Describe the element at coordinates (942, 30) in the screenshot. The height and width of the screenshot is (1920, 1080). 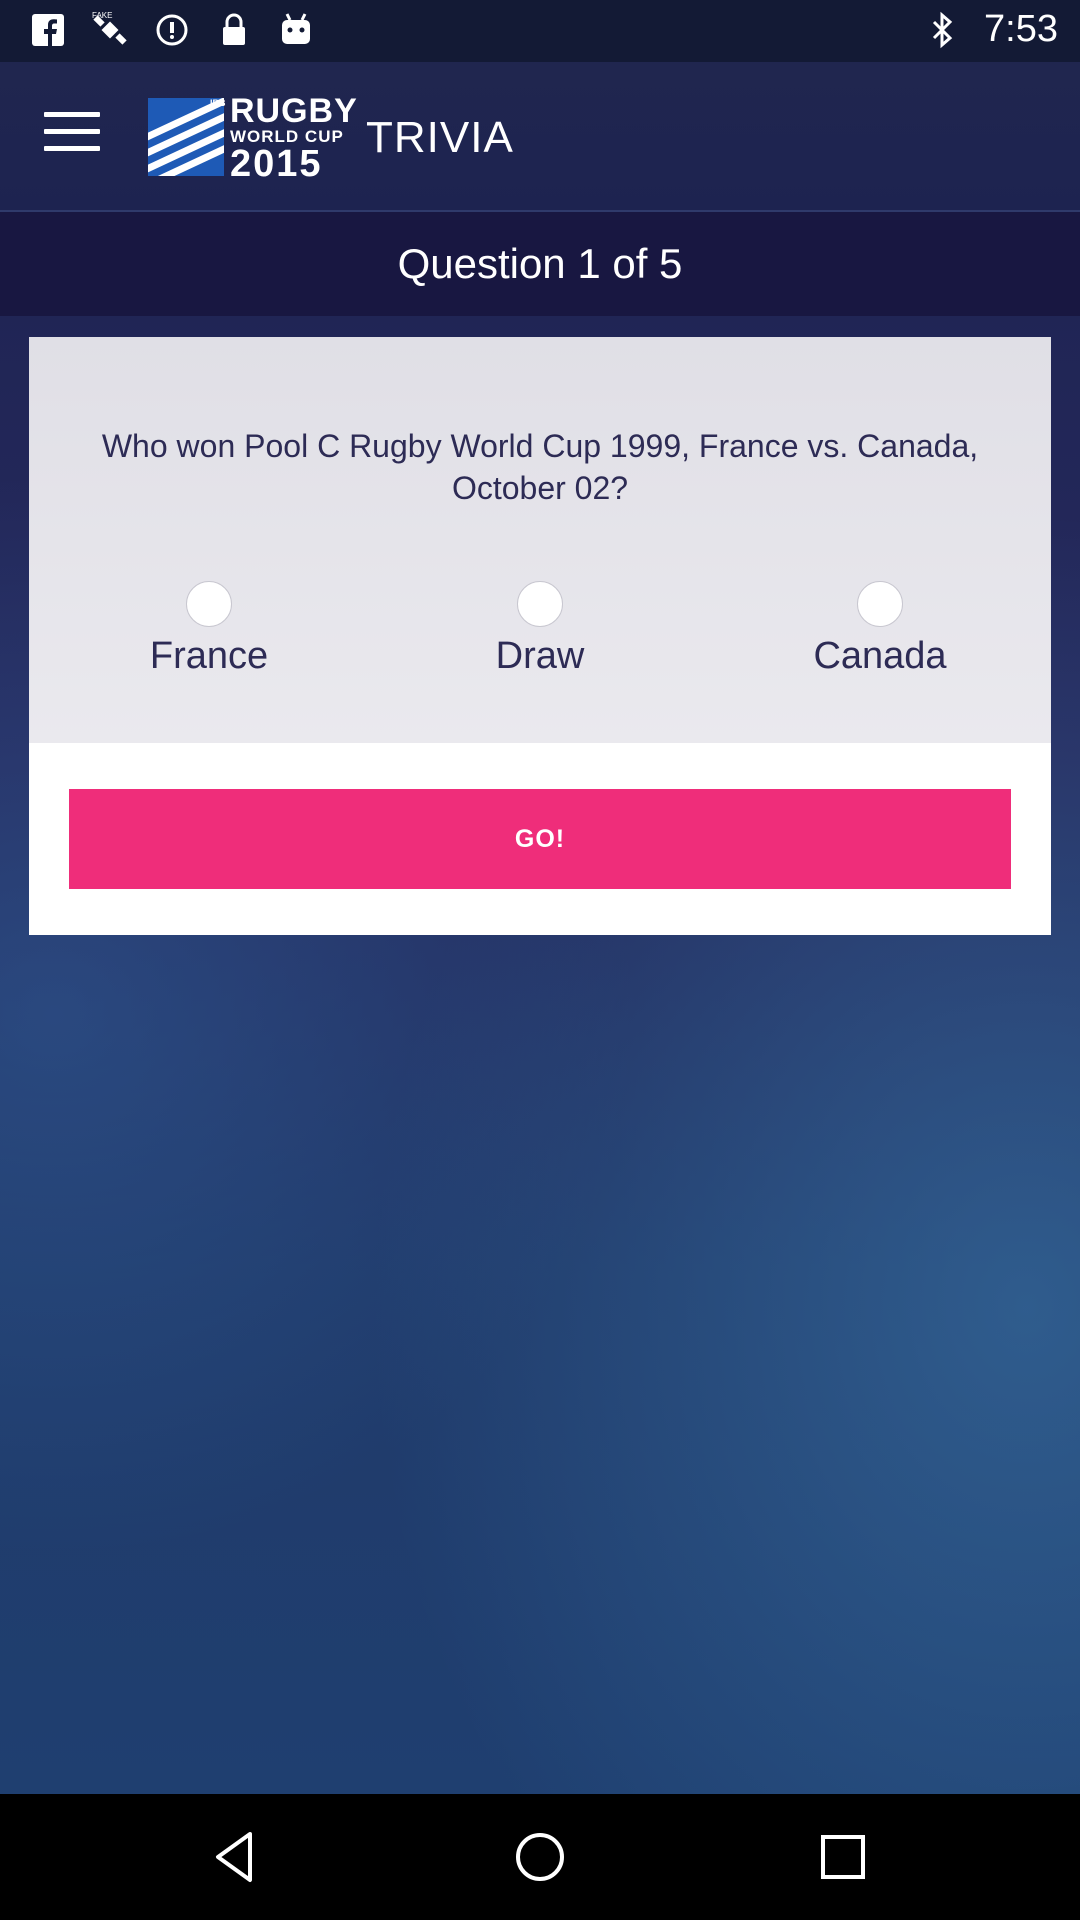
I see `bluetooth-icon` at that location.